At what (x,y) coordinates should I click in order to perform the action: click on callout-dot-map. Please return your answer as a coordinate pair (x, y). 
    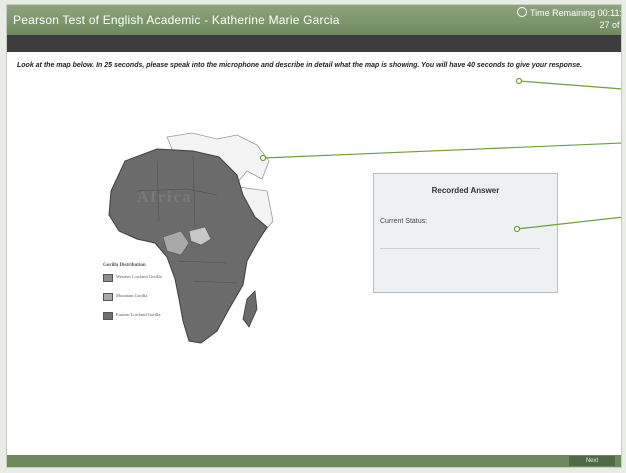
    Looking at the image, I should click on (263, 158).